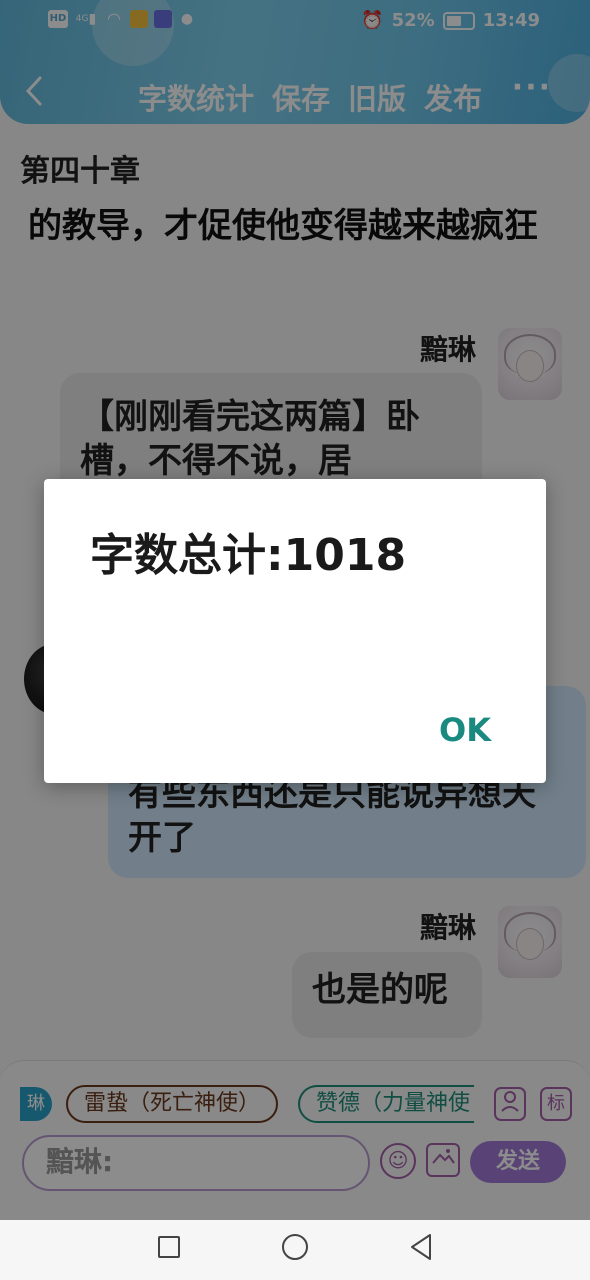  Describe the element at coordinates (248, 555) in the screenshot. I see `dialog-message: 字数总计:1018` at that location.